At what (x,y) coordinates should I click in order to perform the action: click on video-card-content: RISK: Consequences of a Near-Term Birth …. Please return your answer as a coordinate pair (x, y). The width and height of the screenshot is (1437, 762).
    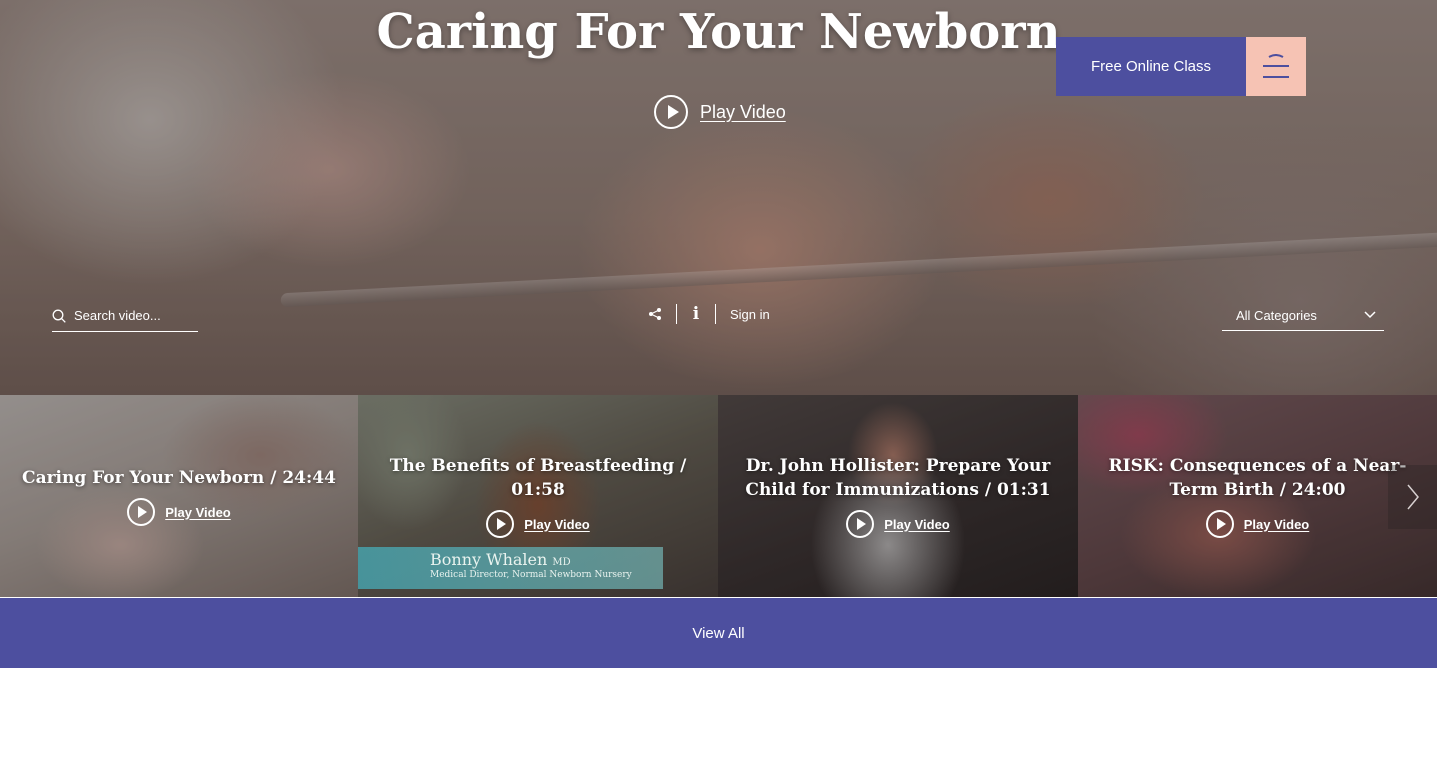
    Looking at the image, I should click on (1257, 496).